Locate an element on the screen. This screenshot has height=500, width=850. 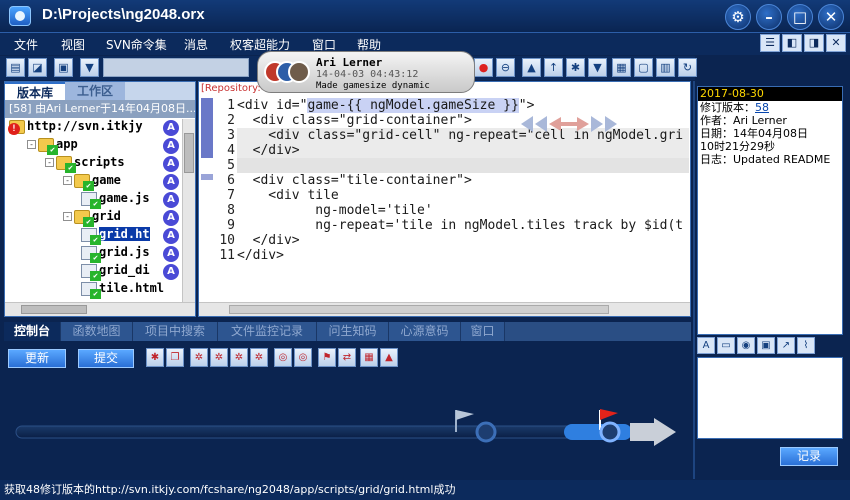
tab-xinyuanyima: 心源意码 is located at coordinates (425, 331).